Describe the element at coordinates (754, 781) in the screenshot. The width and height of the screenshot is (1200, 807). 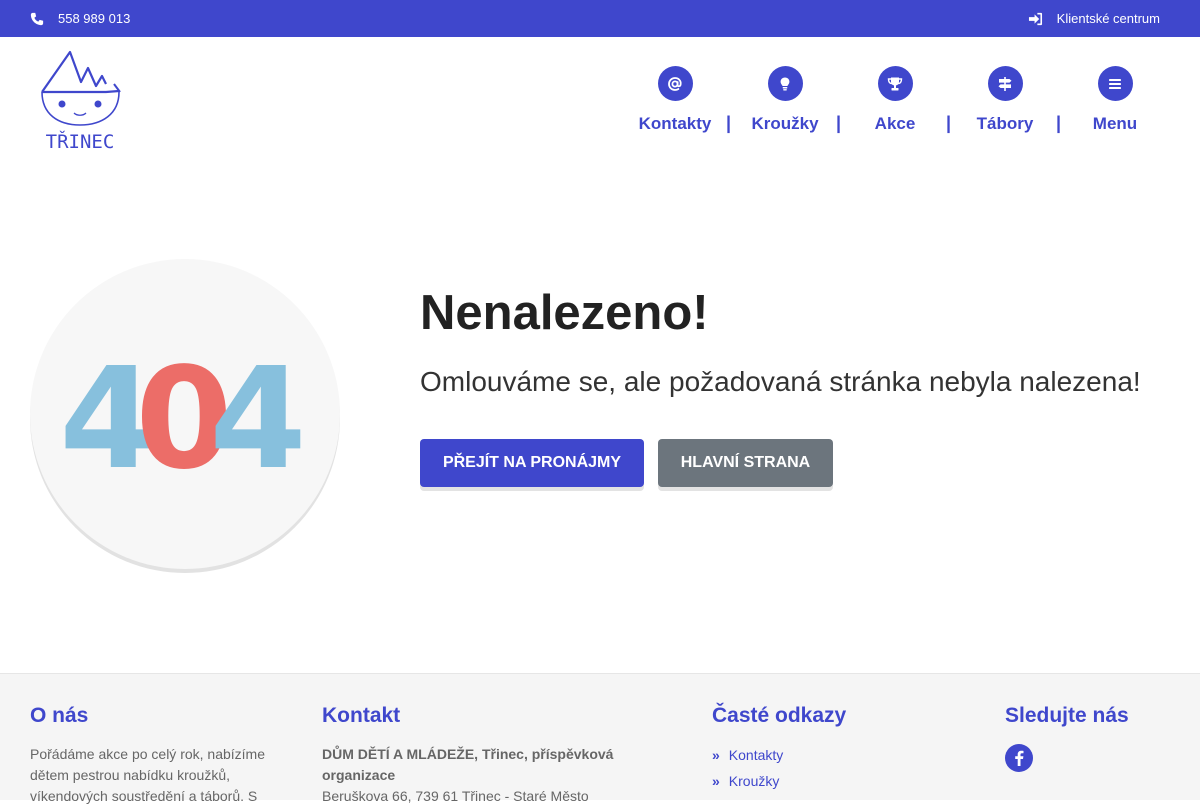
I see `footer-link-label: Kroužky` at that location.